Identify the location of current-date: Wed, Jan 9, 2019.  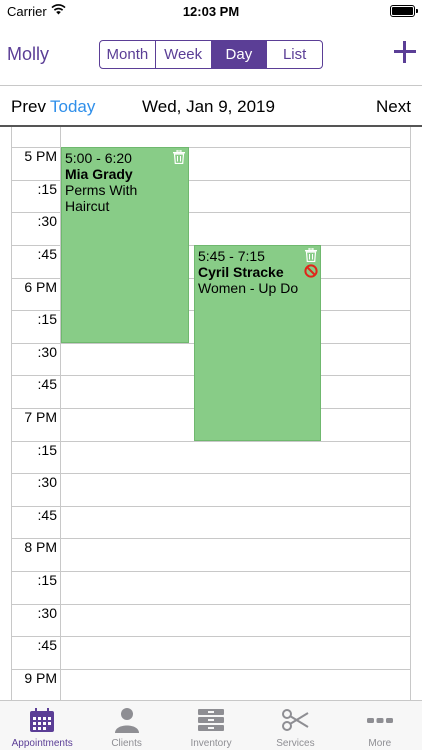
(208, 106).